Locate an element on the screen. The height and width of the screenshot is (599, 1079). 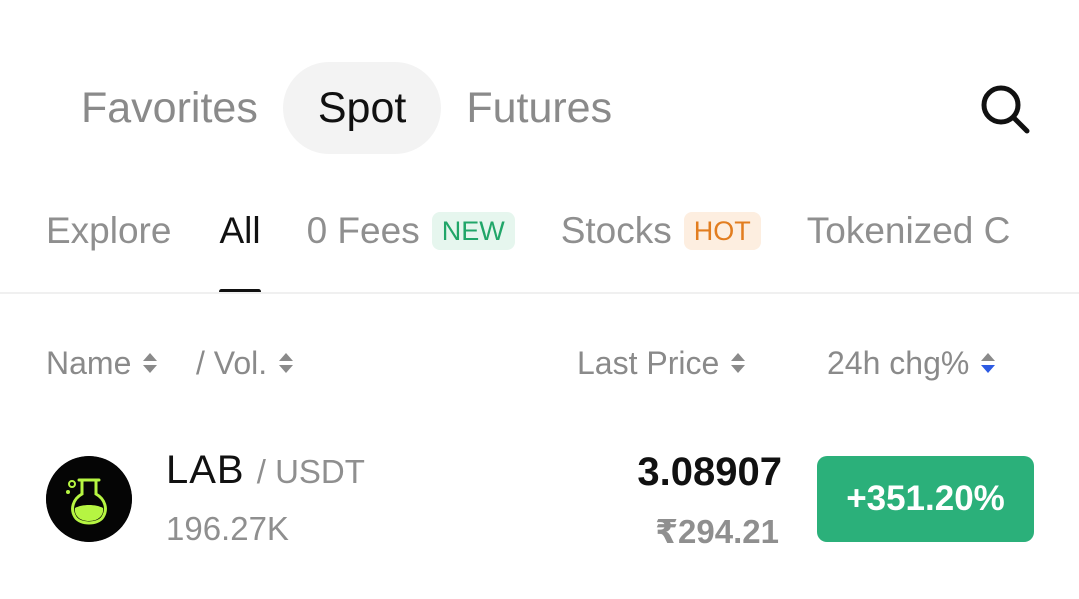
tab-spot: Spot is located at coordinates (362, 108).